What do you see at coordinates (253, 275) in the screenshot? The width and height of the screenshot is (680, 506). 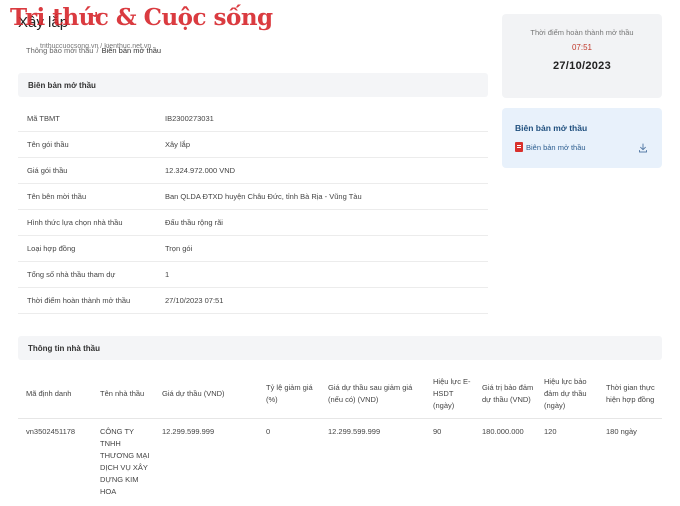 I see `info-row: Tổng số nhà thầu tham dự 1` at bounding box center [253, 275].